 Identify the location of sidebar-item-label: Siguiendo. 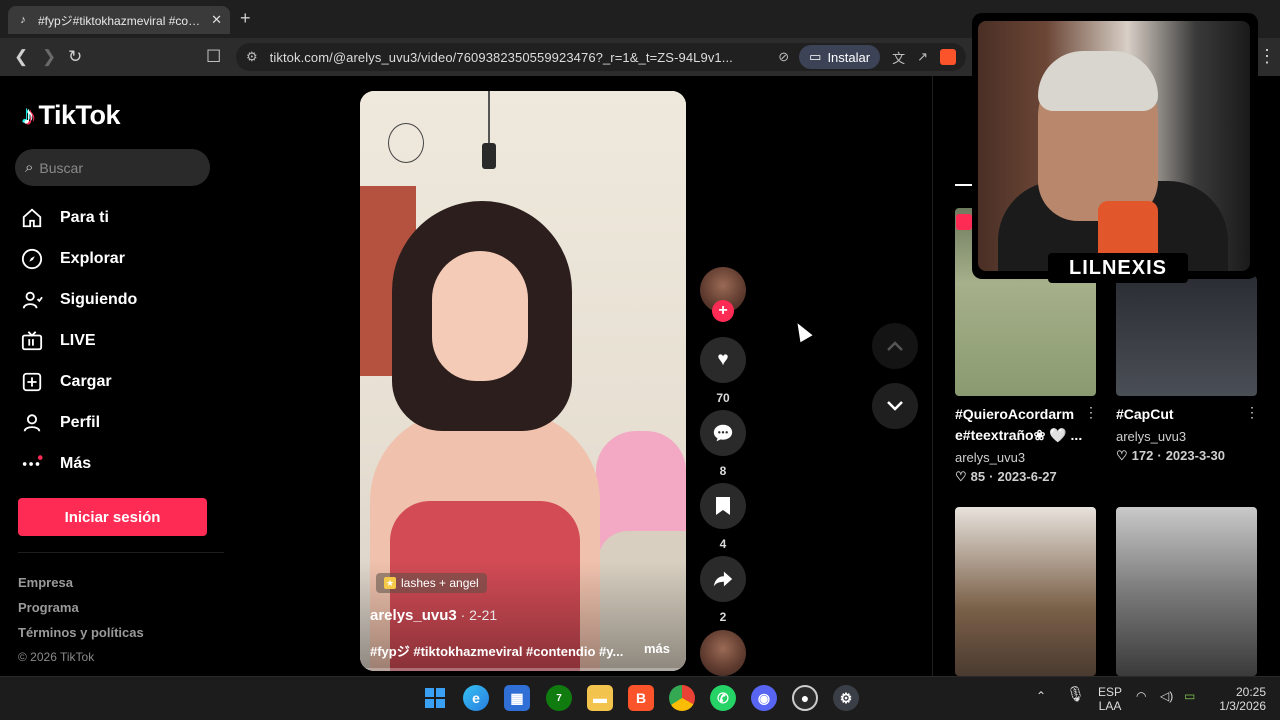
(99, 299).